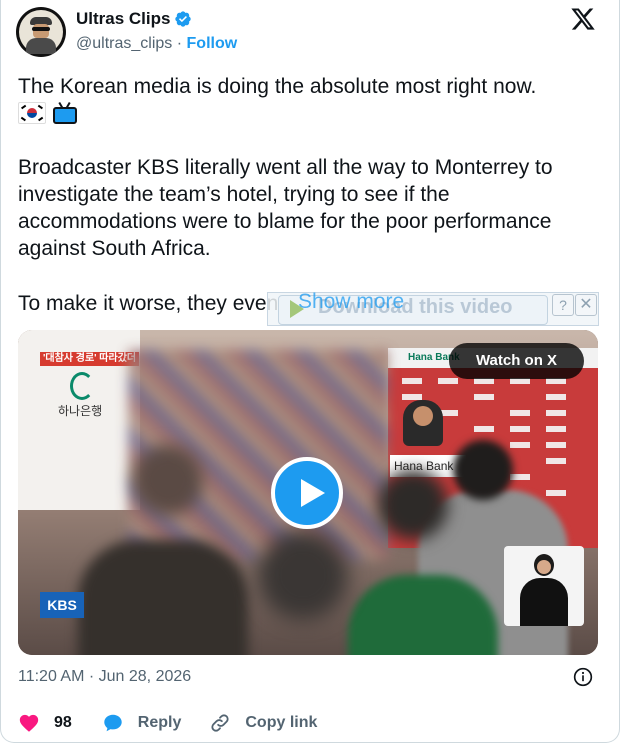 The image size is (620, 744). Describe the element at coordinates (79, 420) in the screenshot. I see `bank-banner: '대참사 경로' 따라갔더 하나은행` at that location.